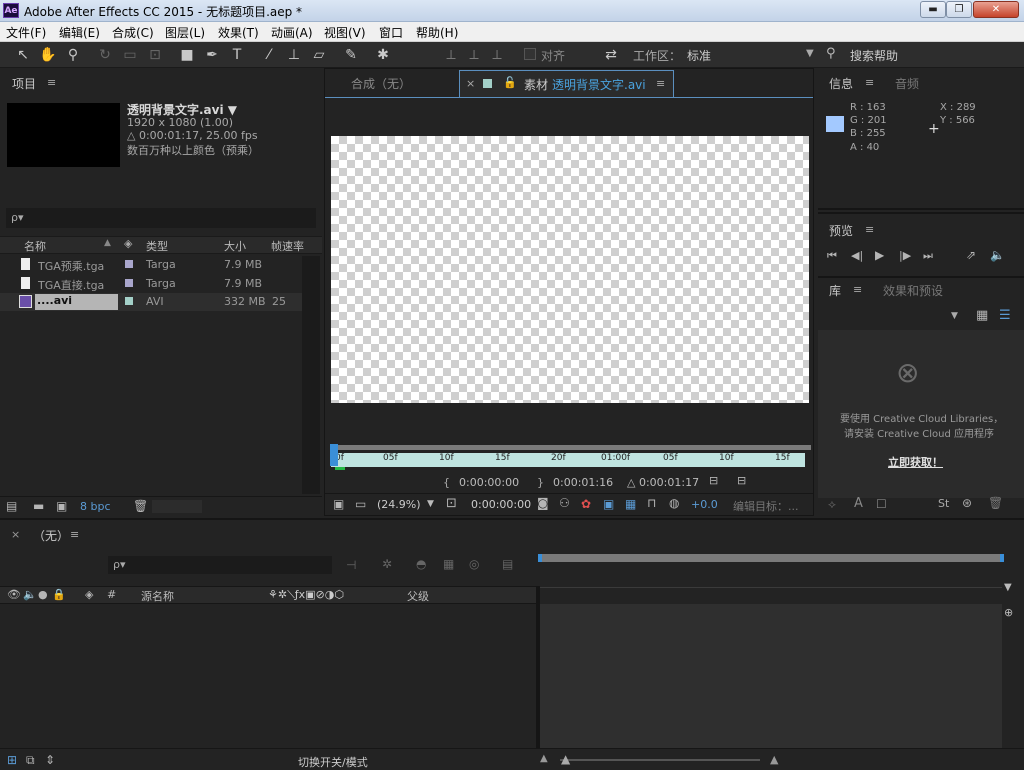 This screenshot has height=770, width=1024. What do you see at coordinates (704, 504) in the screenshot?
I see `exposure-value: +0.0` at bounding box center [704, 504].